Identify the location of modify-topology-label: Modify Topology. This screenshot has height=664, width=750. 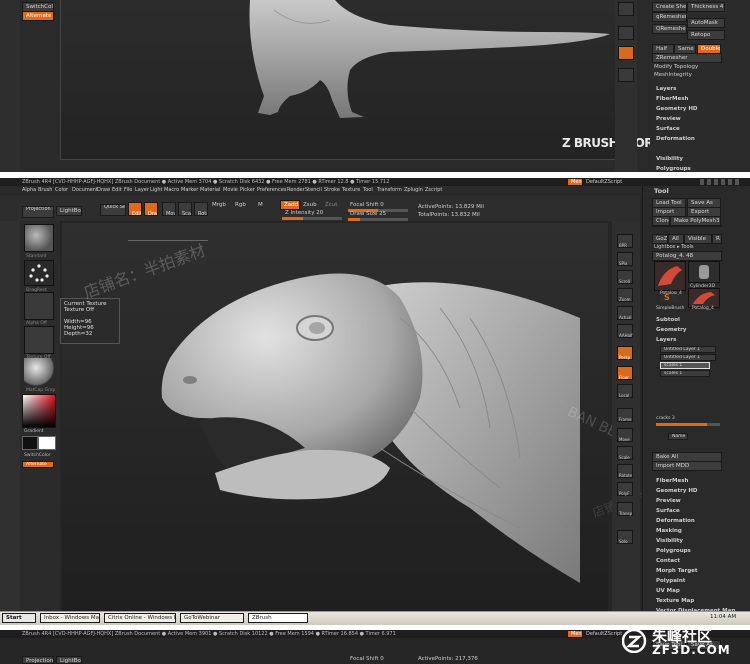
(676, 67).